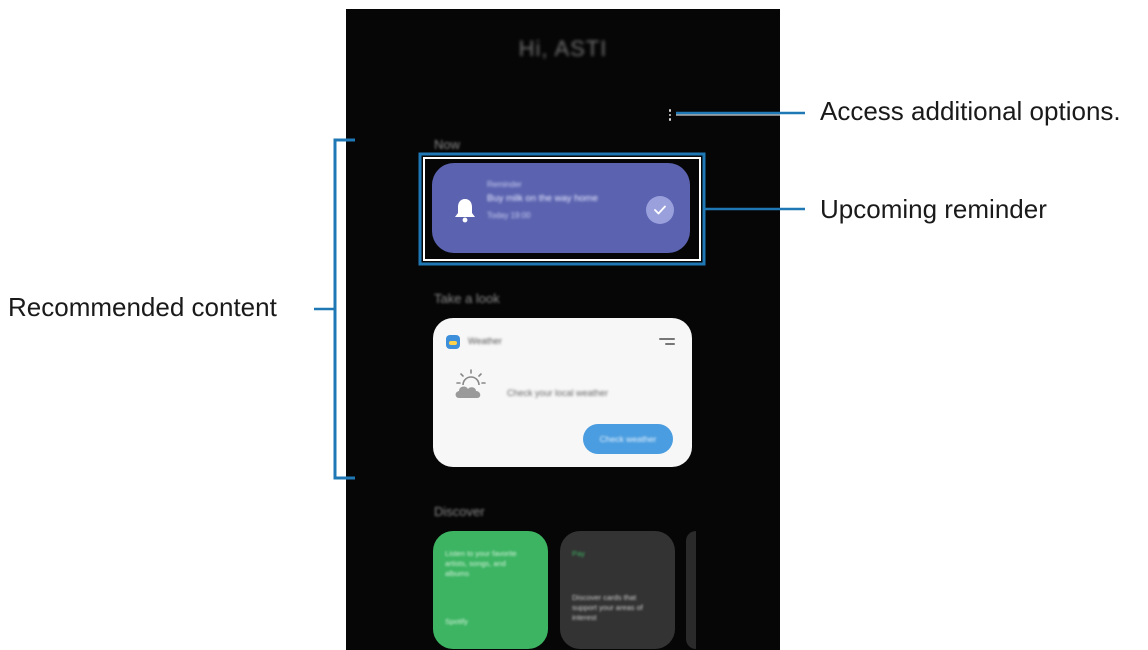  What do you see at coordinates (344, 309) in the screenshot?
I see `recommended-bracket` at bounding box center [344, 309].